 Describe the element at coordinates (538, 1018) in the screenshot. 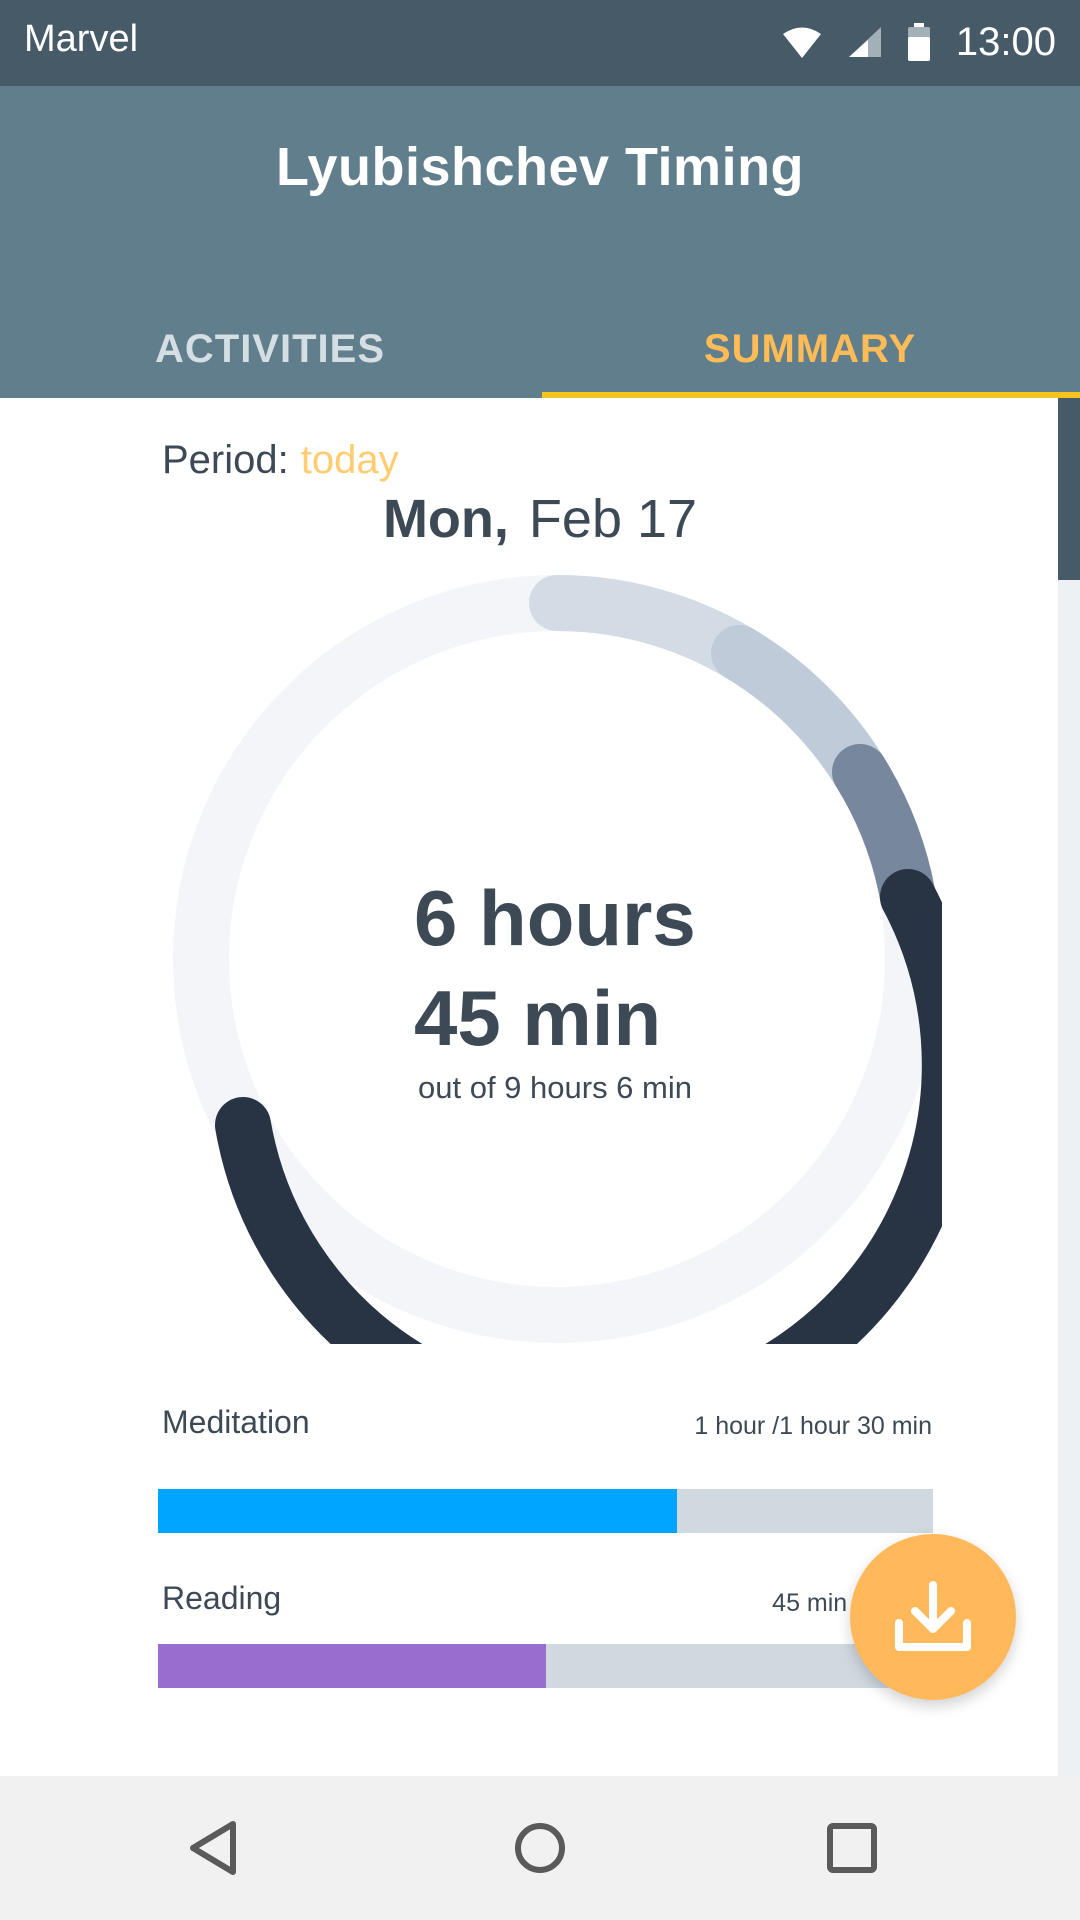

I see `total-minutes: 45 min` at that location.